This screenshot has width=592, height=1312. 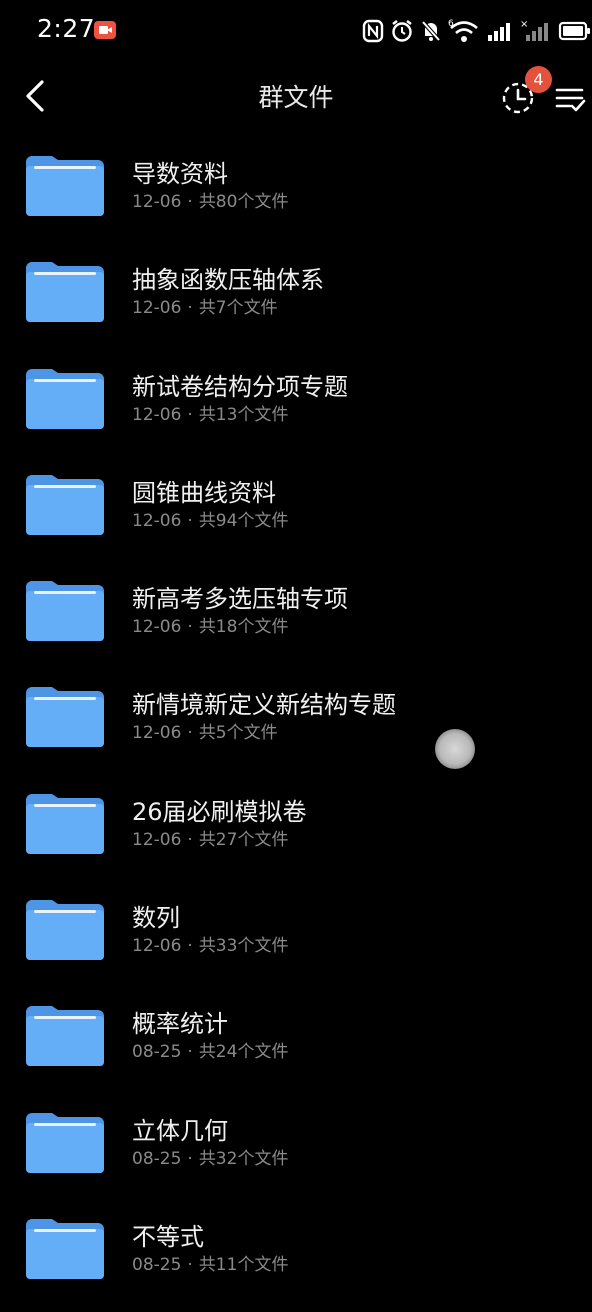 What do you see at coordinates (296, 1148) in the screenshot?
I see `folder-item: 立体几何 08-25 · 共32个文件` at bounding box center [296, 1148].